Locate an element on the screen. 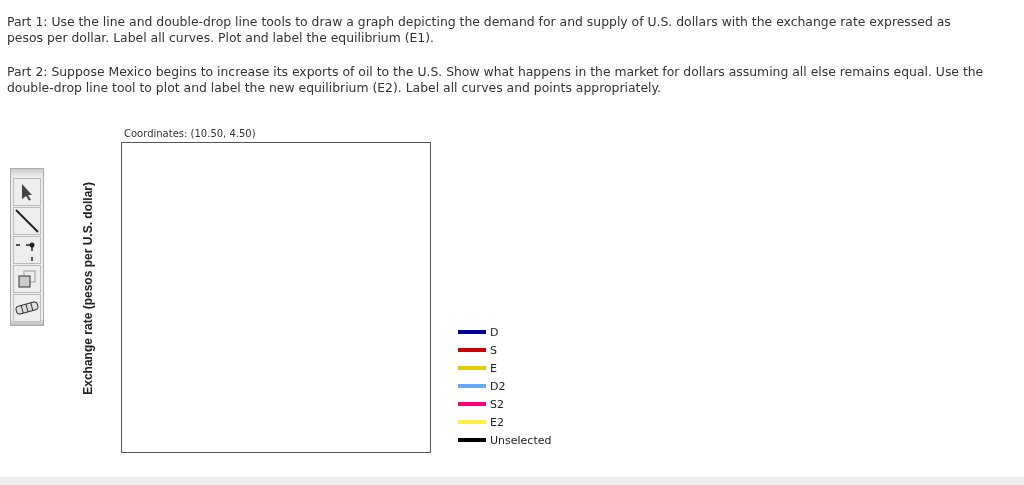 The image size is (1024, 485). cursor-arrow-icon is located at coordinates (27, 192).